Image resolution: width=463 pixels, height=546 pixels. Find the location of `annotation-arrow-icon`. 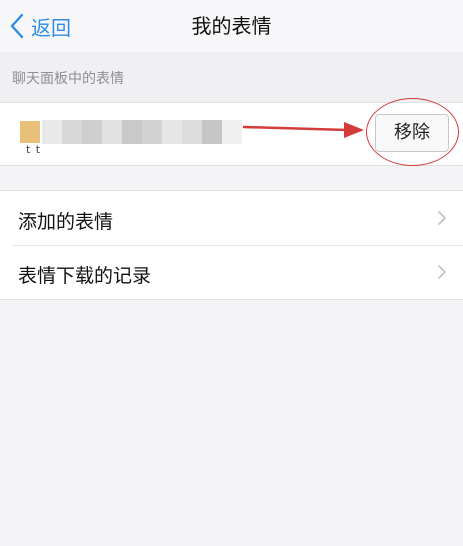

annotation-arrow-icon is located at coordinates (303, 130).